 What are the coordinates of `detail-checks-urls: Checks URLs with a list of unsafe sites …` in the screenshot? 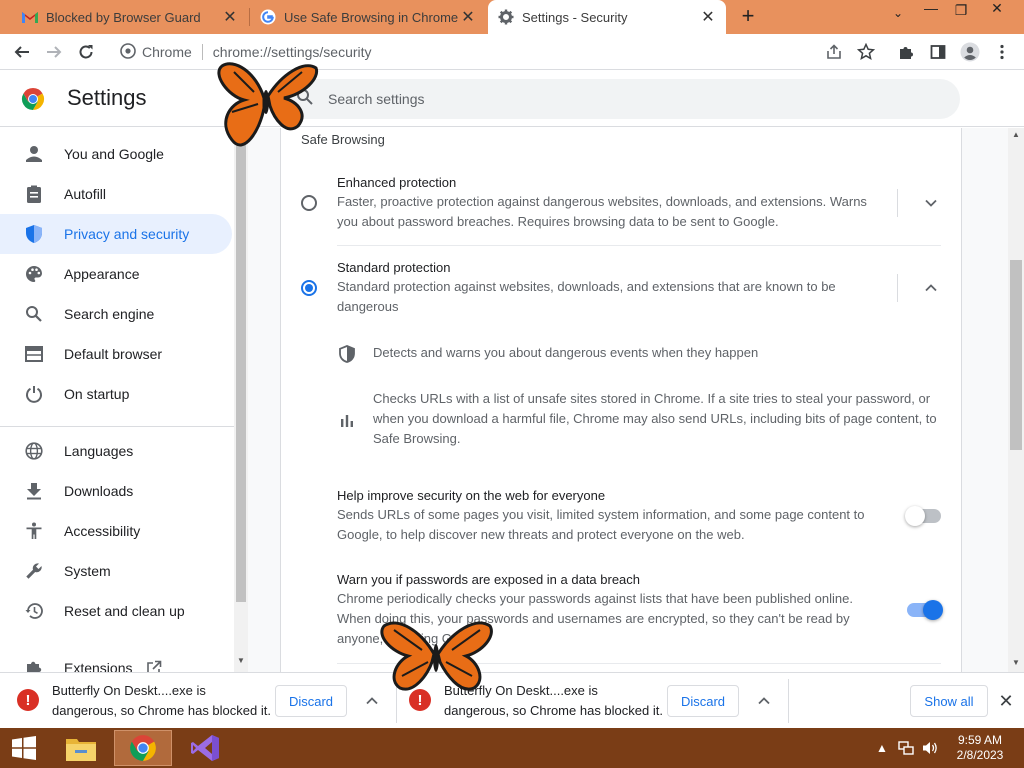 It's located at (655, 418).